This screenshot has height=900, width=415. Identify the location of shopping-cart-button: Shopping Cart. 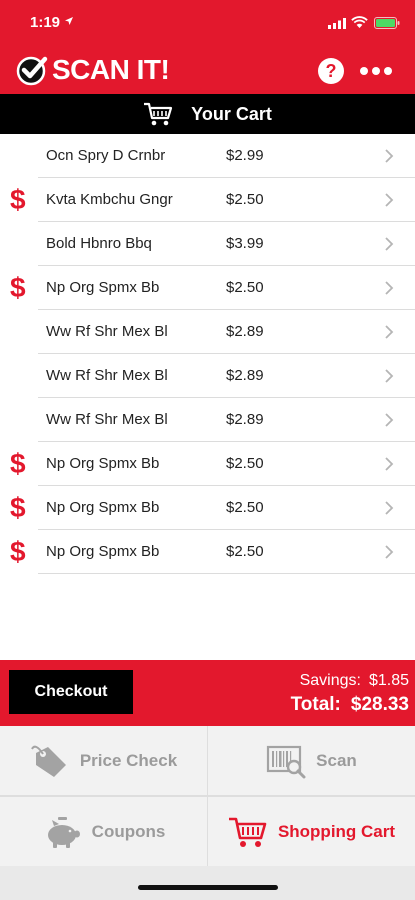
(311, 831).